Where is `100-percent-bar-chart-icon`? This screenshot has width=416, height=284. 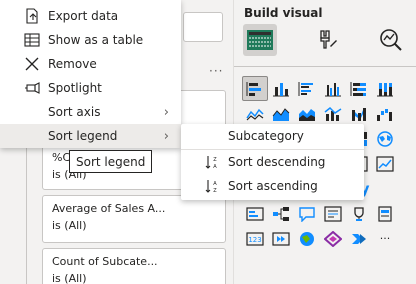 100-percent-bar-chart-icon is located at coordinates (359, 88).